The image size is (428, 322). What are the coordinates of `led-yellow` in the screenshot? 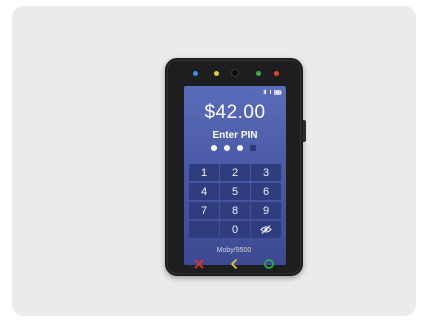 It's located at (216, 73).